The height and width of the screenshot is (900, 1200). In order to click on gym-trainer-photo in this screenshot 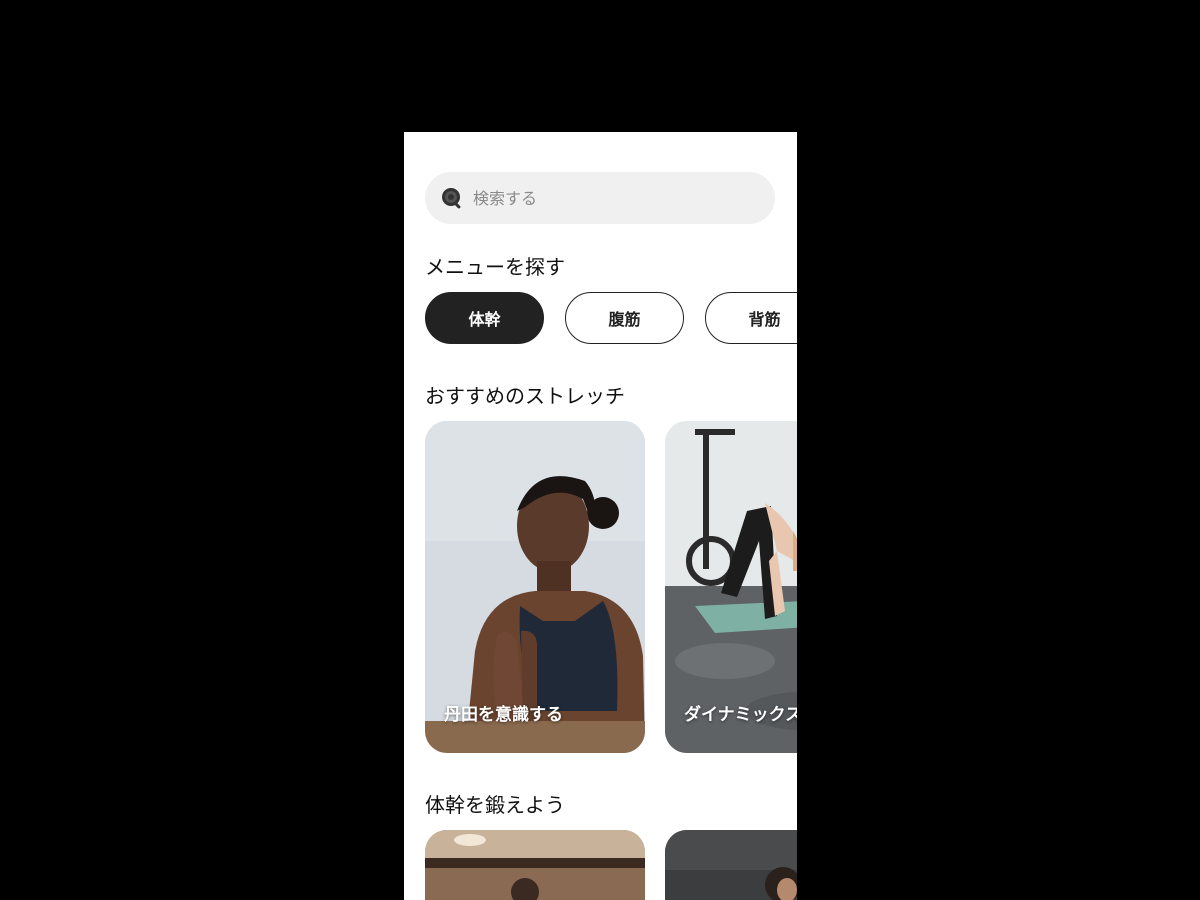, I will do `click(535, 865)`.